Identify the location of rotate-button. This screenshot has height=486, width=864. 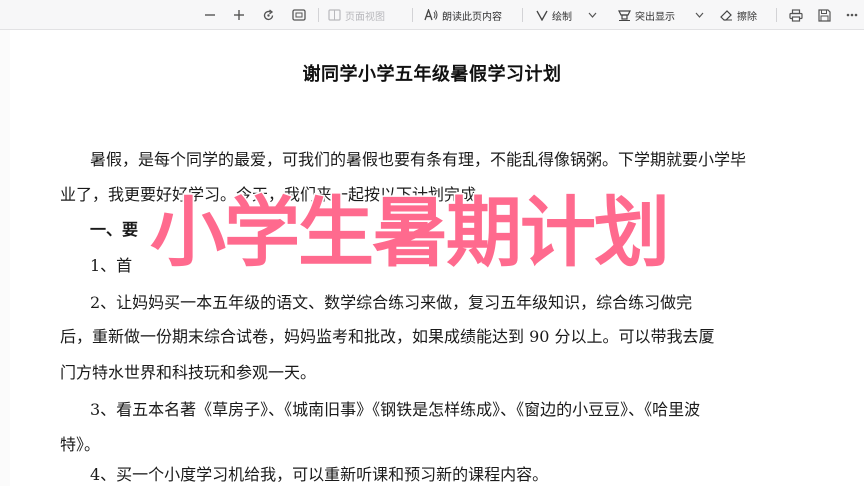
(268, 15).